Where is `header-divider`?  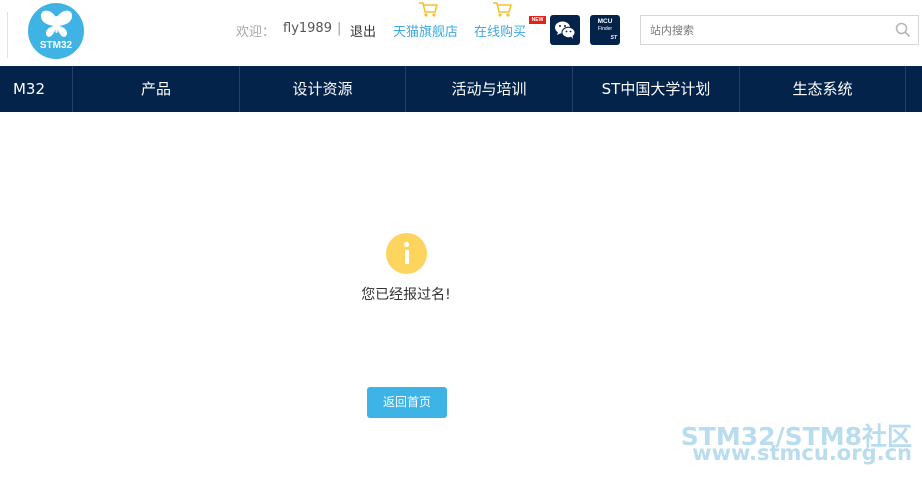
header-divider is located at coordinates (7, 35).